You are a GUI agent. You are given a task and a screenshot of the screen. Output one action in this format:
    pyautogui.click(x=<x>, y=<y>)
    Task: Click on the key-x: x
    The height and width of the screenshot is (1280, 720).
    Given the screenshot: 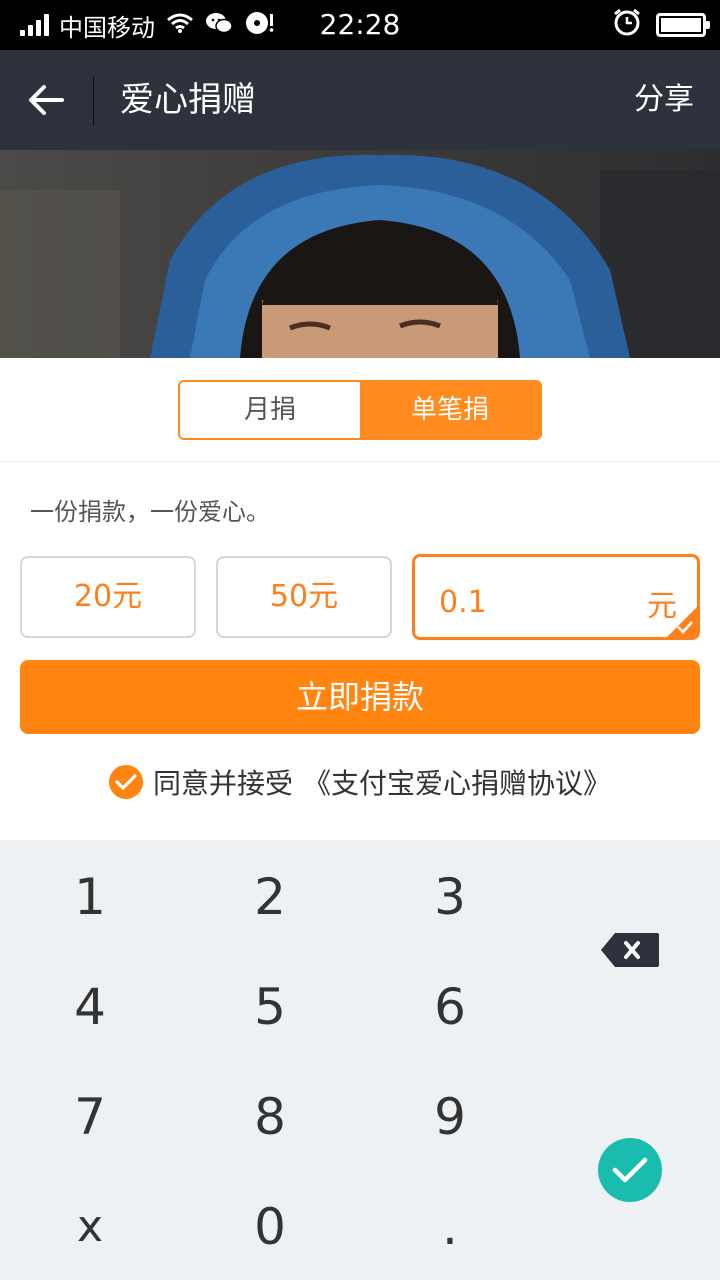 What is the action you would take?
    pyautogui.click(x=90, y=1226)
    